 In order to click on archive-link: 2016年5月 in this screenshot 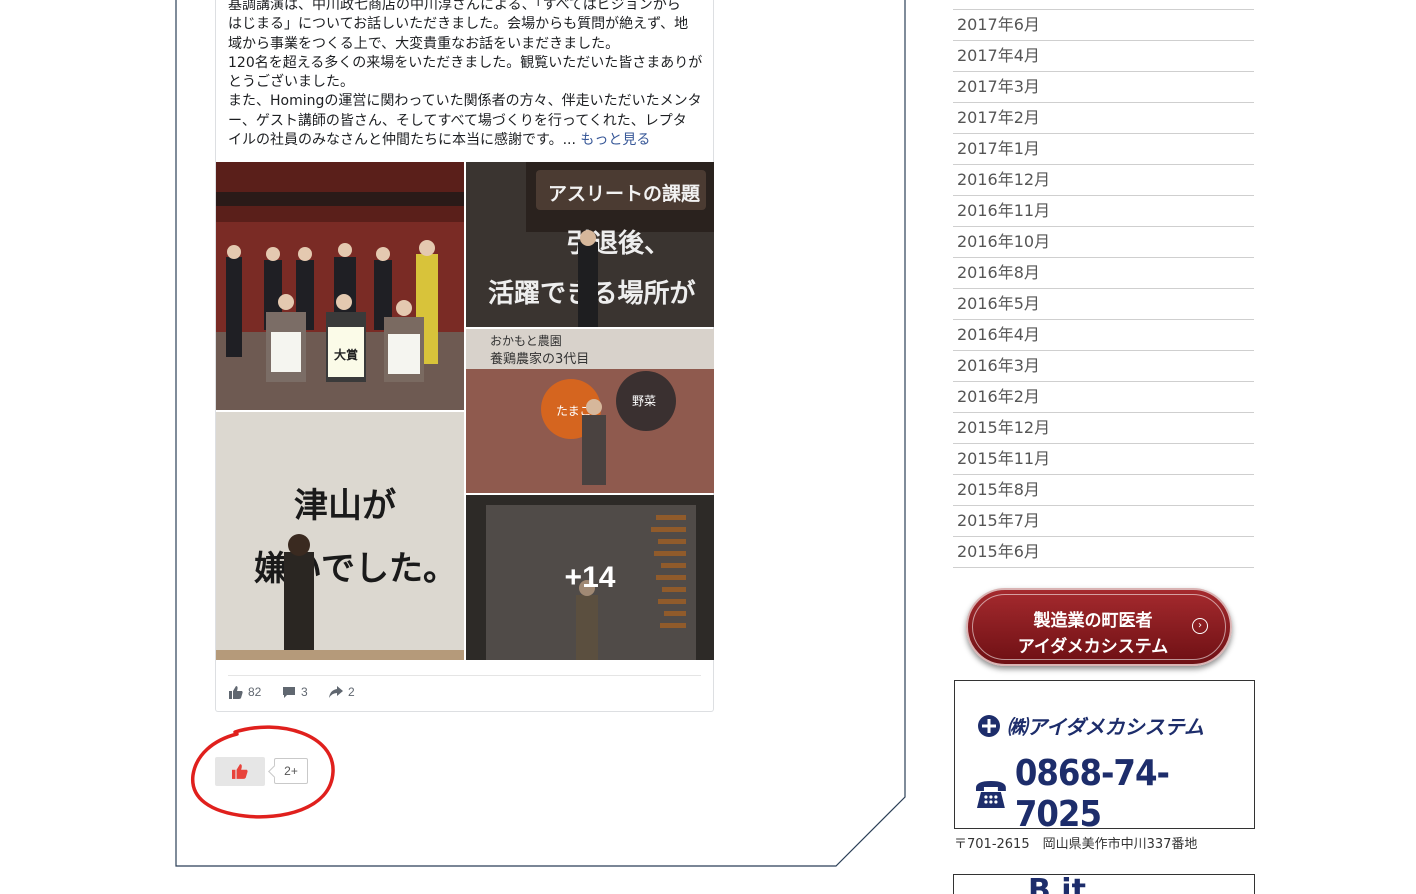, I will do `click(1103, 304)`.